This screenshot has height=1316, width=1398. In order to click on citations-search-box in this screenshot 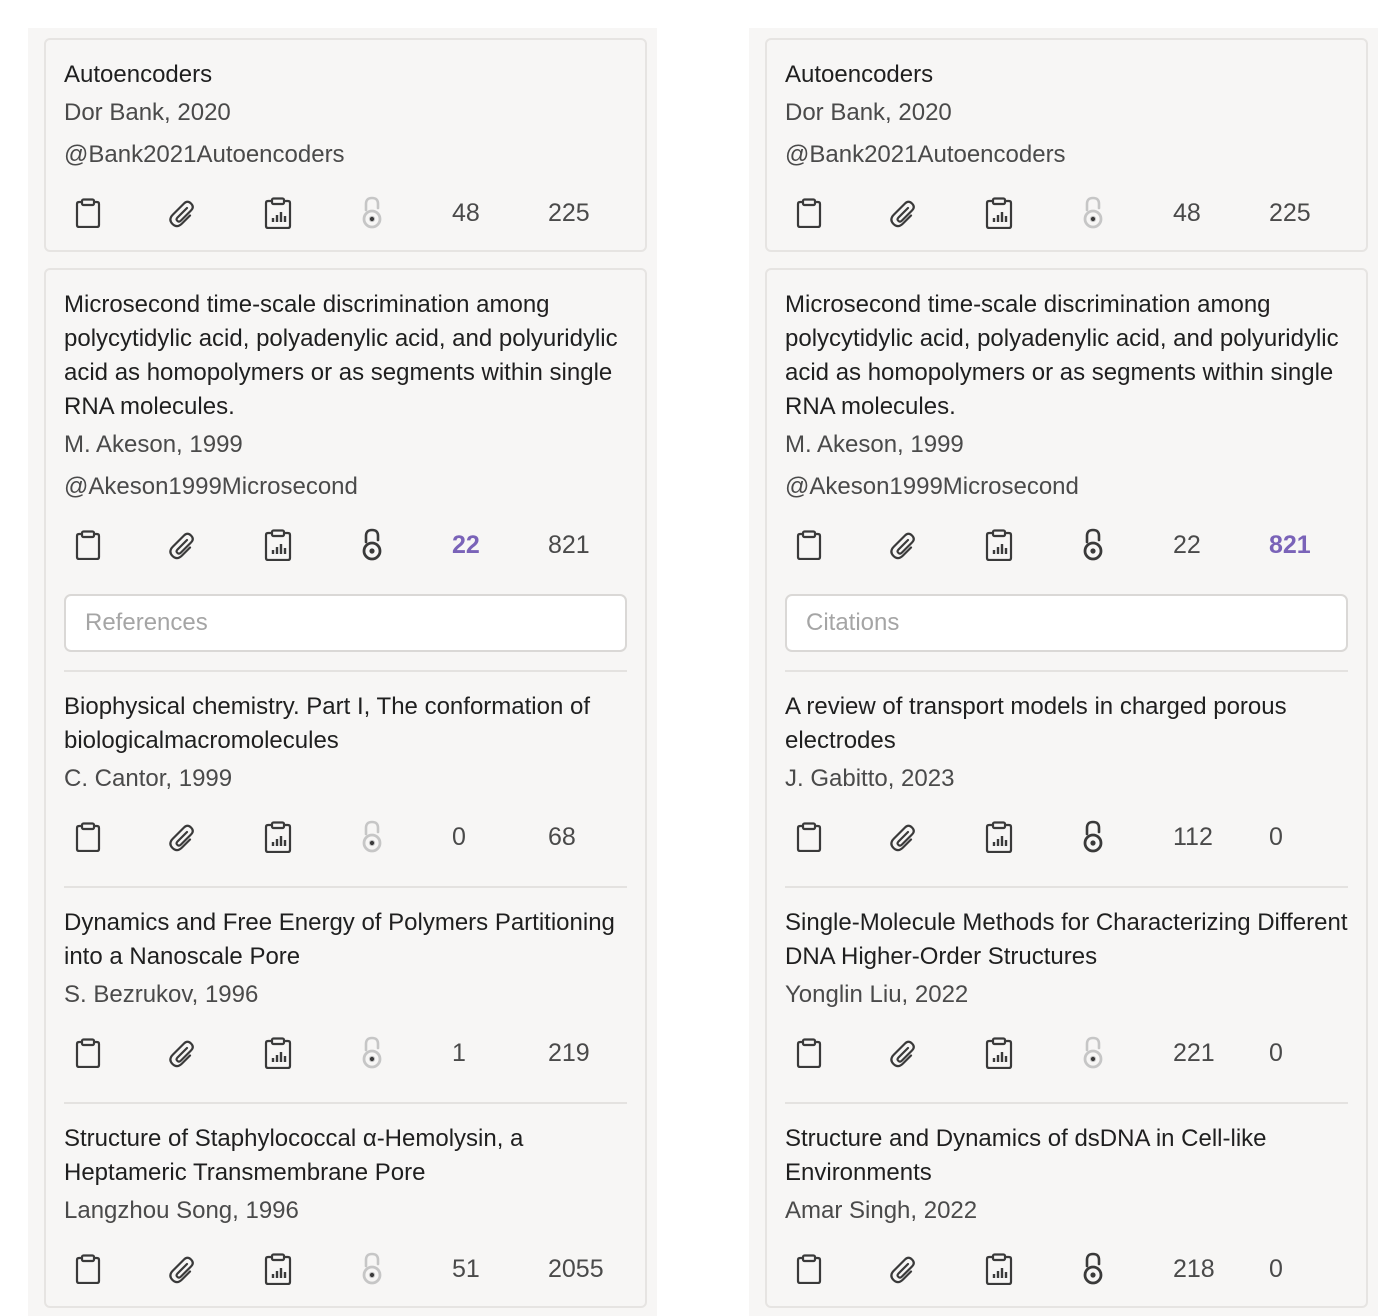, I will do `click(1066, 623)`.